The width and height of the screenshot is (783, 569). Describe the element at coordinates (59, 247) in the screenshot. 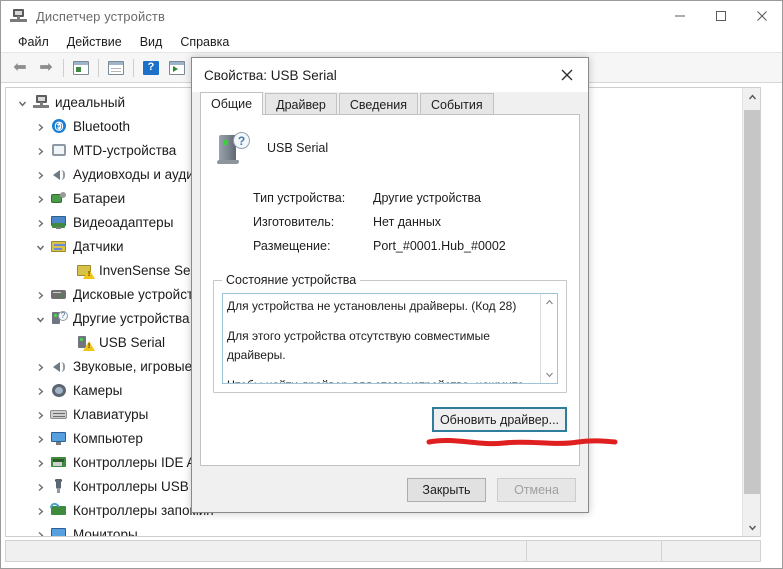

I see `sensor-icon` at that location.